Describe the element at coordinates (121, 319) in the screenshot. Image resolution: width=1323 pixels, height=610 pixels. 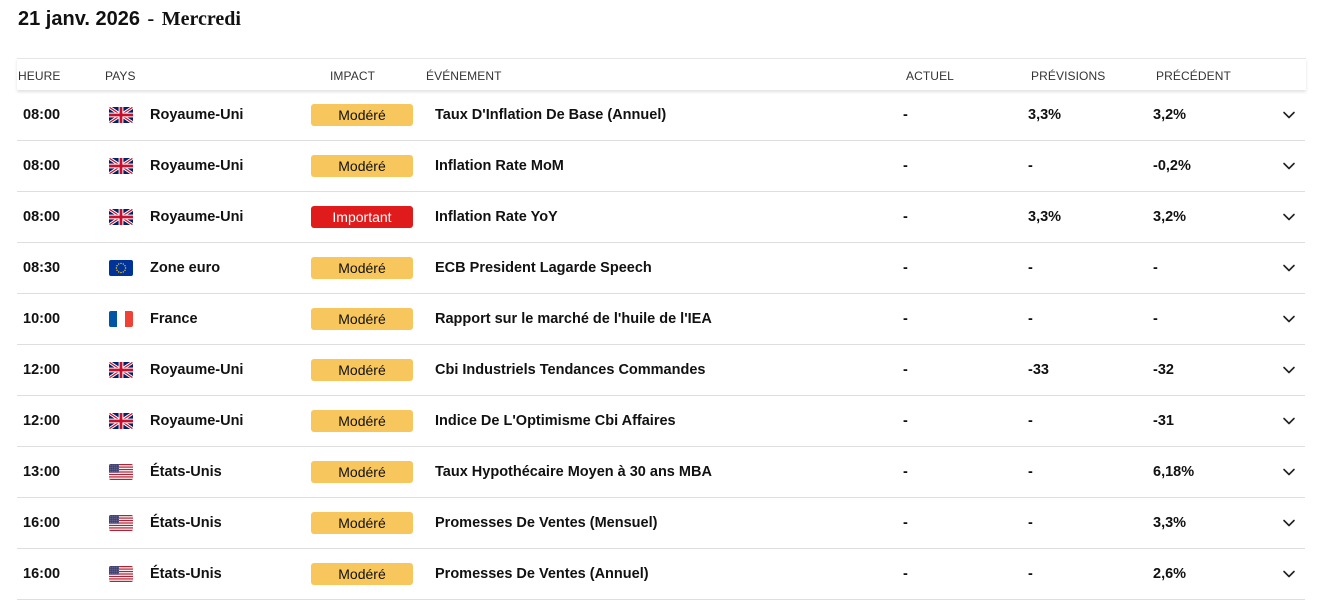
I see `fr-flag-icon` at that location.